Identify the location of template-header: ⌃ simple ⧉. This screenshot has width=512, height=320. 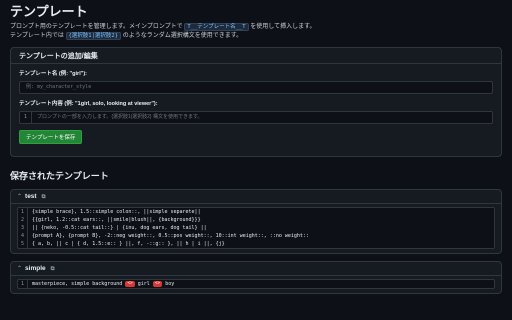
(256, 269).